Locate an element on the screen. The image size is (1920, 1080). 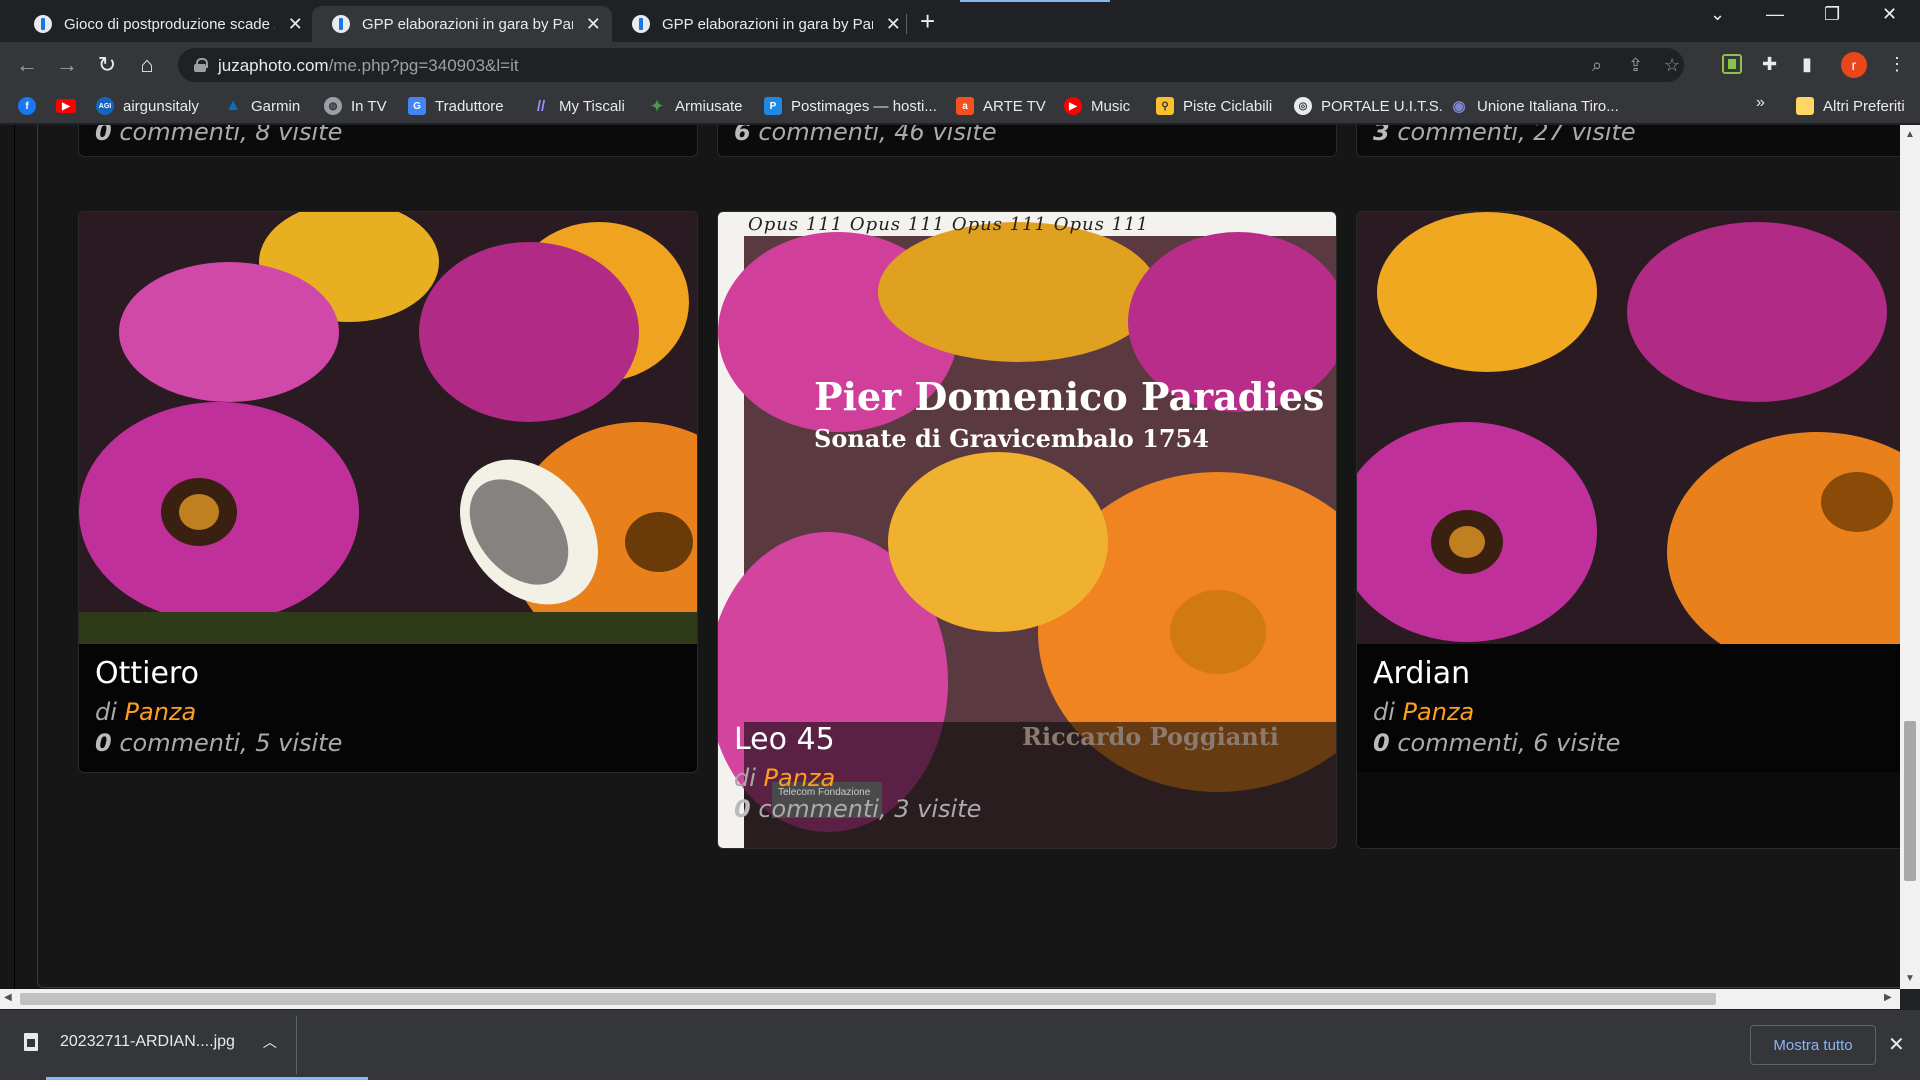
bookmark-my-tiscali: //My Tiscali is located at coordinates (578, 106).